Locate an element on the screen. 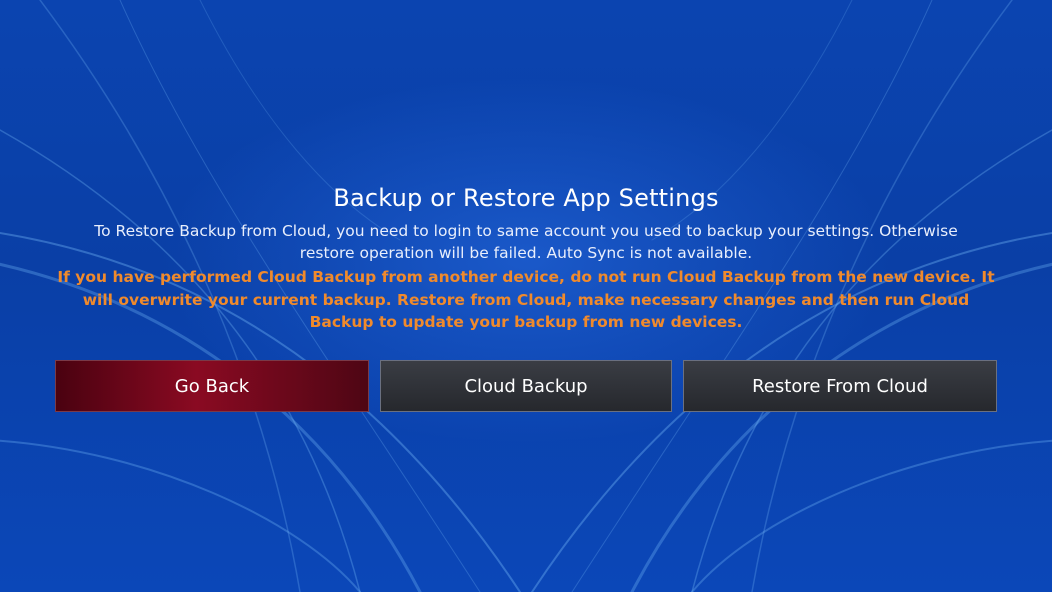  go-back-button: Go Back is located at coordinates (212, 386).